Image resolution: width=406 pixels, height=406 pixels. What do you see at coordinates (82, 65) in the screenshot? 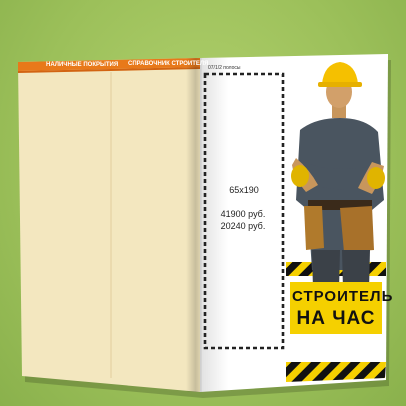
I see `left-header-title: НАЛИЧНЫЕ ПОКРЫТИЯ` at bounding box center [82, 65].